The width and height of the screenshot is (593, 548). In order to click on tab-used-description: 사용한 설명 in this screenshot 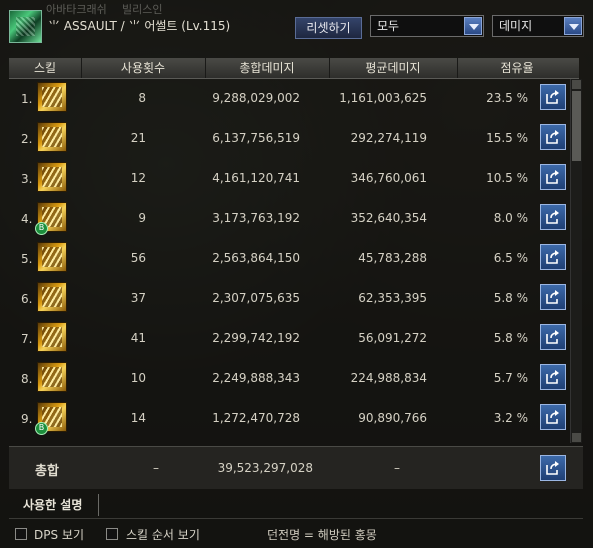, I will do `click(55, 505)`.